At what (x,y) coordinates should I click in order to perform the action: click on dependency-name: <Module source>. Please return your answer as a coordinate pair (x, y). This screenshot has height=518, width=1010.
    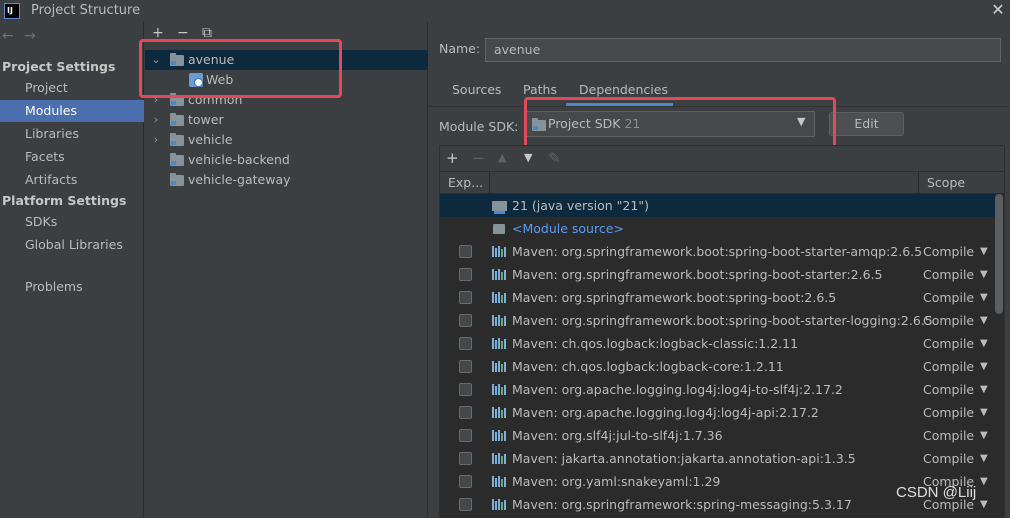
    Looking at the image, I should click on (568, 228).